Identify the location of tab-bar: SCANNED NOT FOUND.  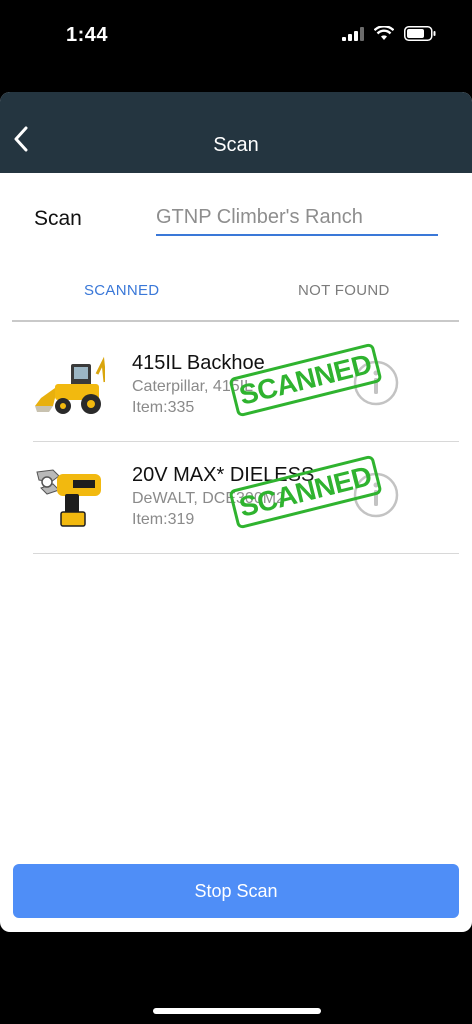
(235, 295).